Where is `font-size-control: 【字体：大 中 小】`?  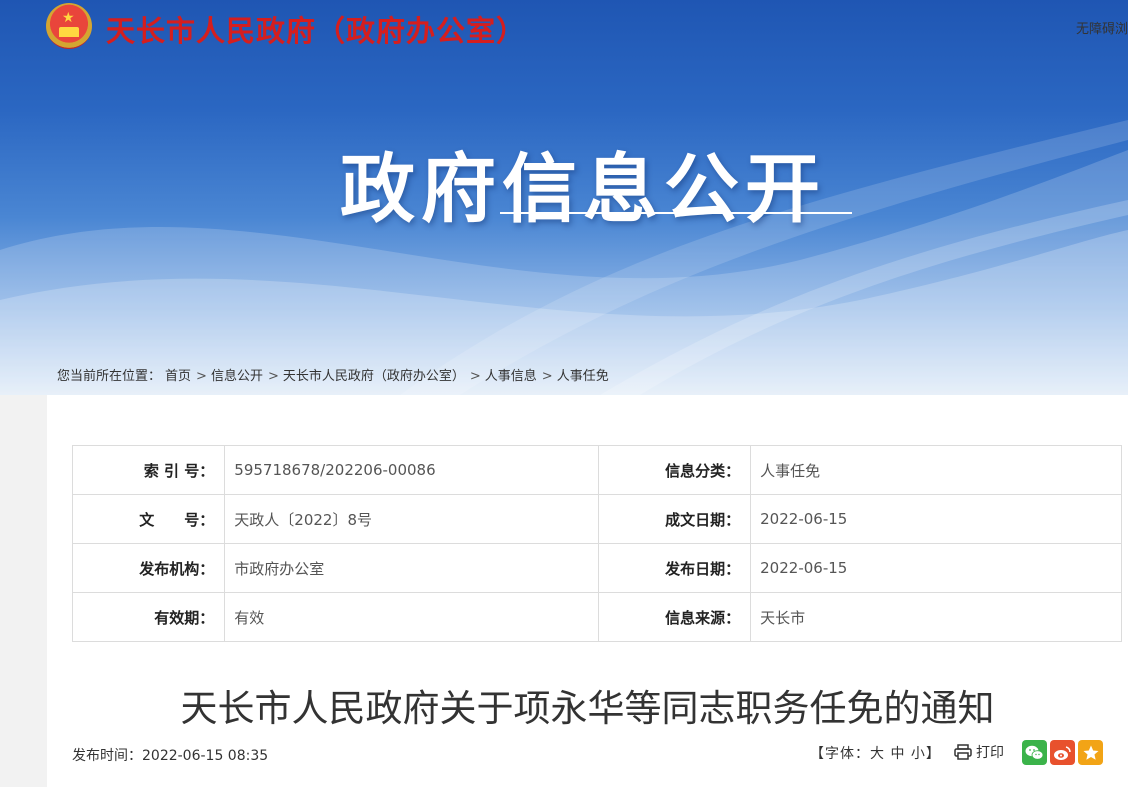 font-size-control: 【字体：大 中 小】 is located at coordinates (875, 753).